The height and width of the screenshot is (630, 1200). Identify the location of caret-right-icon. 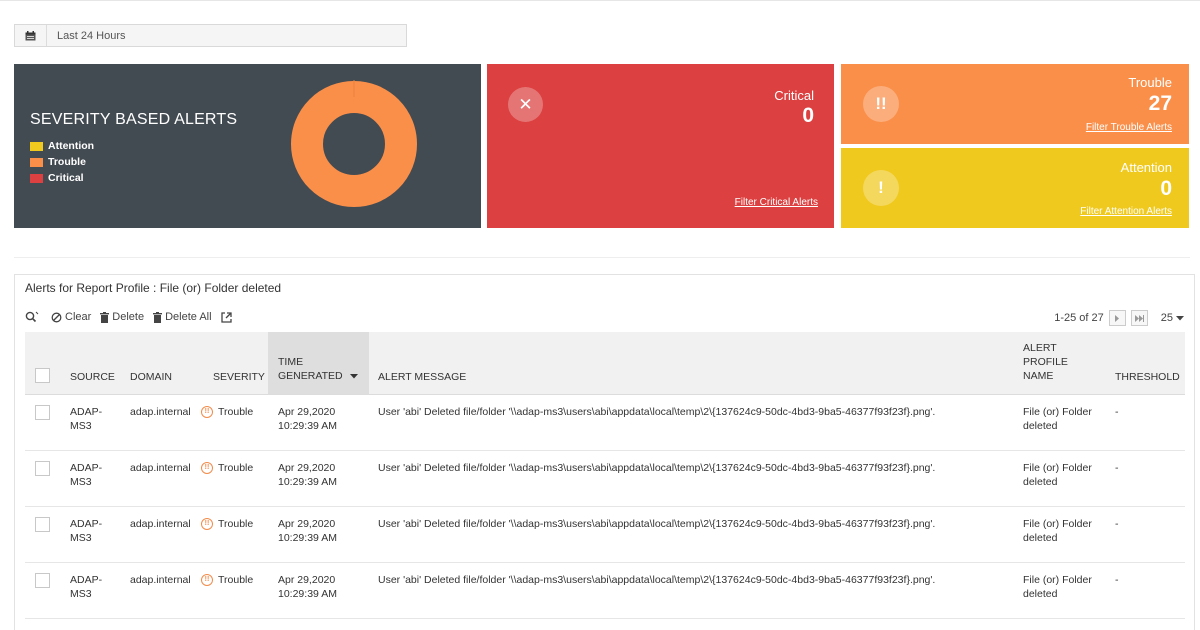
(1117, 318).